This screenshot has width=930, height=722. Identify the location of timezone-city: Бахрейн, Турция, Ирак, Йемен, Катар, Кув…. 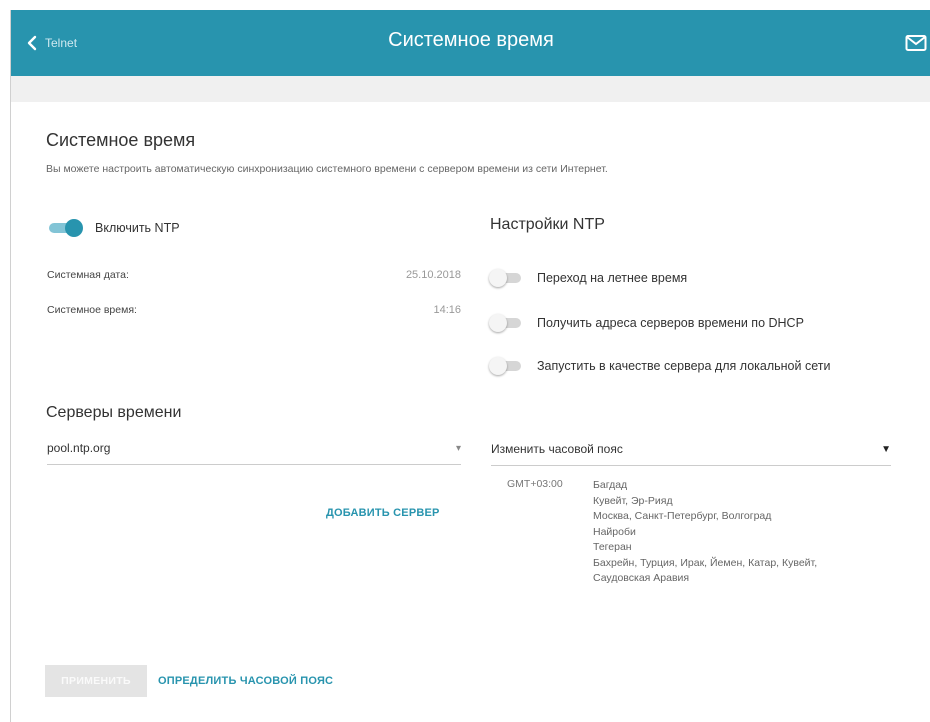
(705, 562).